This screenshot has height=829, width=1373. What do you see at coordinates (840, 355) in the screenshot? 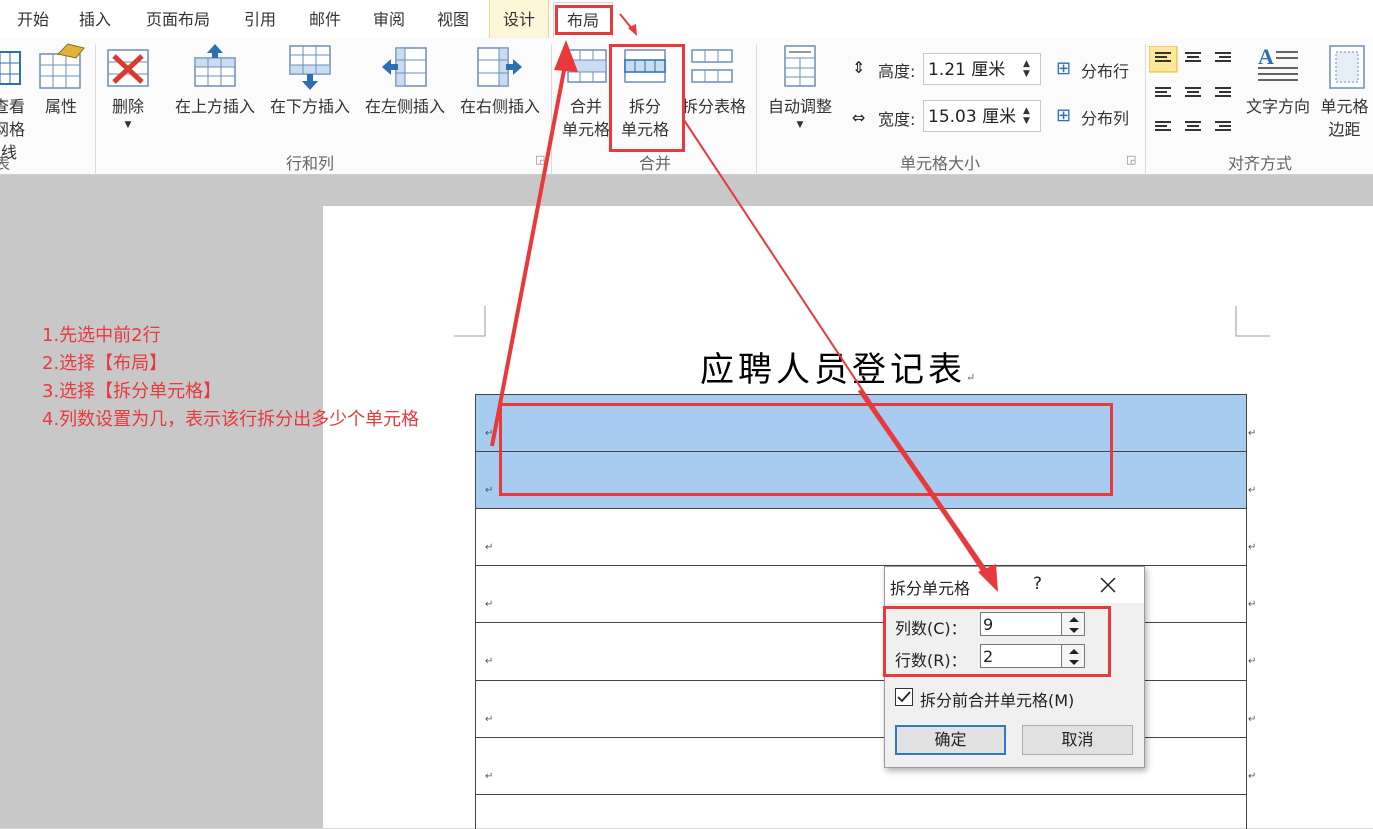
I see `arrow-to-dialog` at bounding box center [840, 355].